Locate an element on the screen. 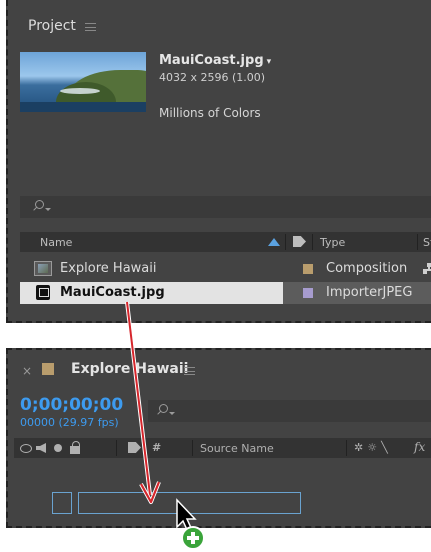 The image size is (431, 552). lock-icon is located at coordinates (75, 447).